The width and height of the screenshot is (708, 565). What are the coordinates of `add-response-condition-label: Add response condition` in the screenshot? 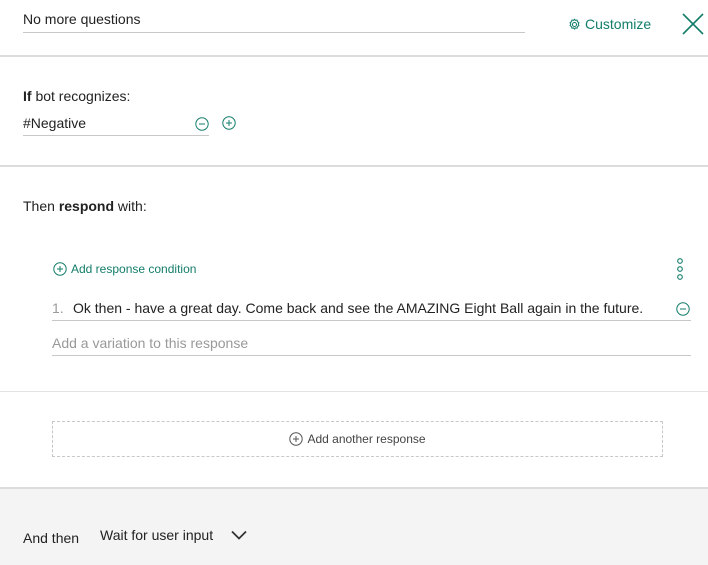 It's located at (134, 269).